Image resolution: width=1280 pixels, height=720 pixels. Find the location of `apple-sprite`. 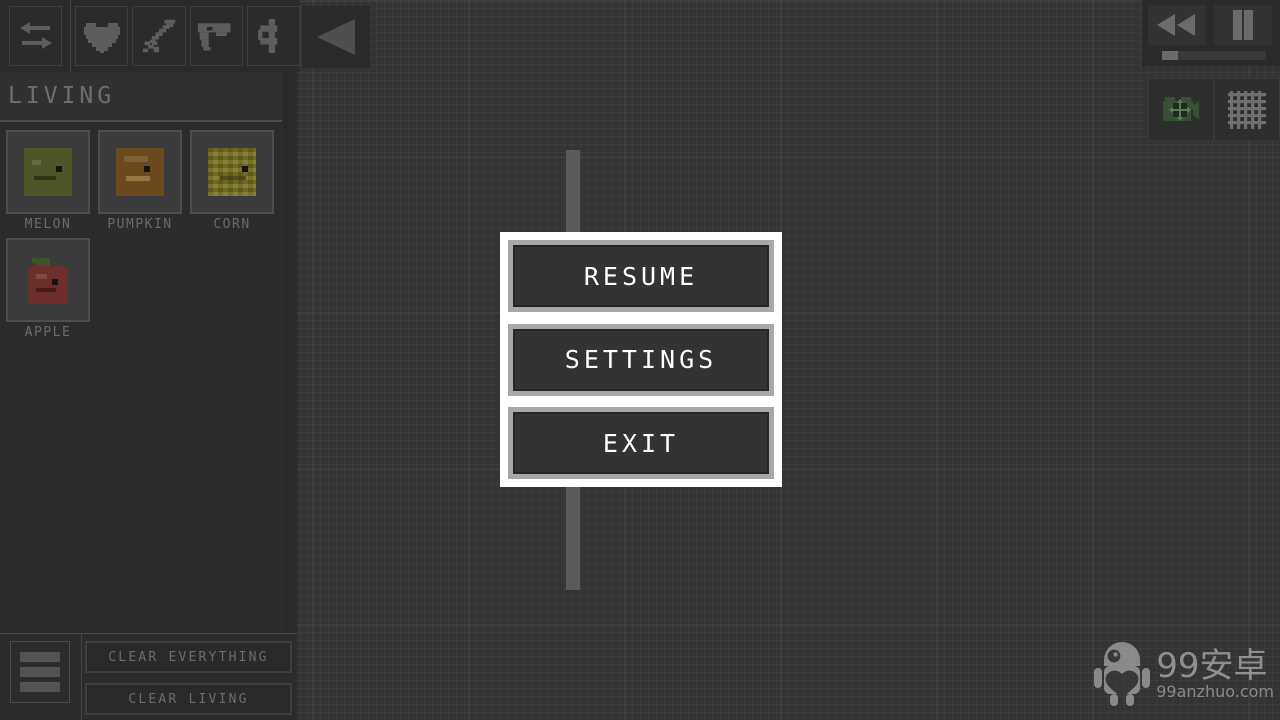

apple-sprite is located at coordinates (48, 280).